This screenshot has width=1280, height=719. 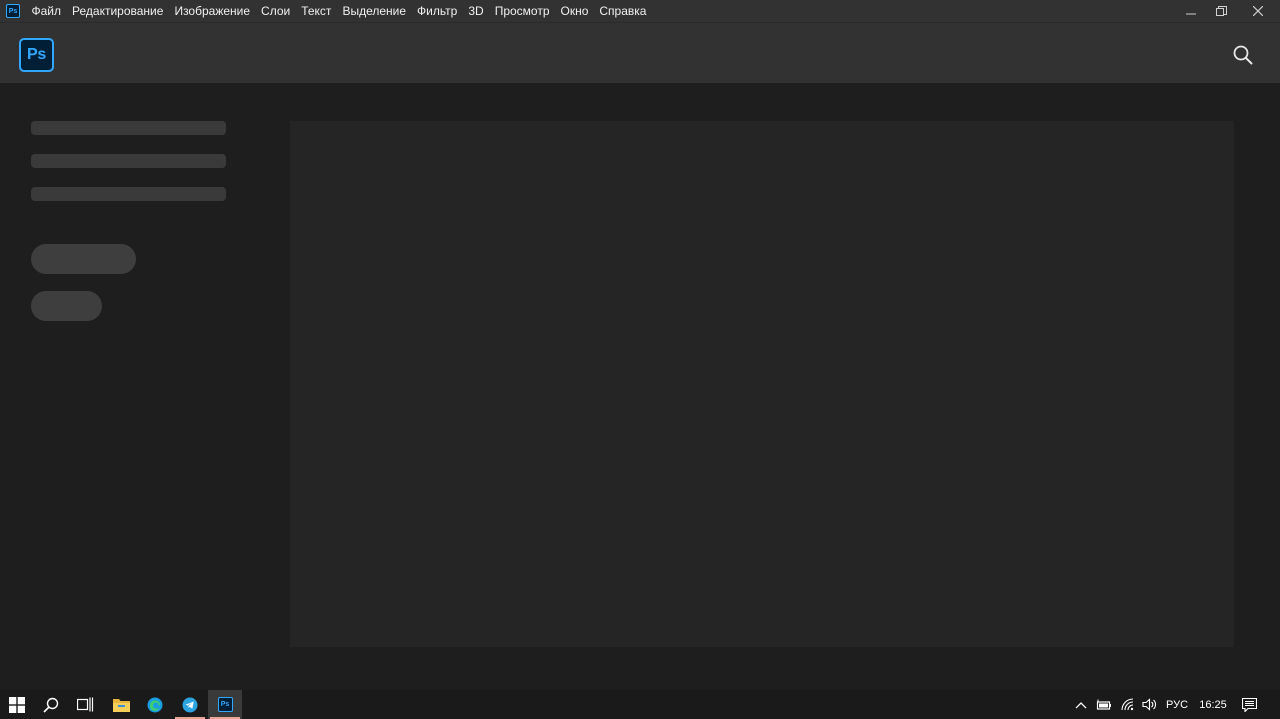 What do you see at coordinates (316, 11) in the screenshot?
I see `menu-text: Текст` at bounding box center [316, 11].